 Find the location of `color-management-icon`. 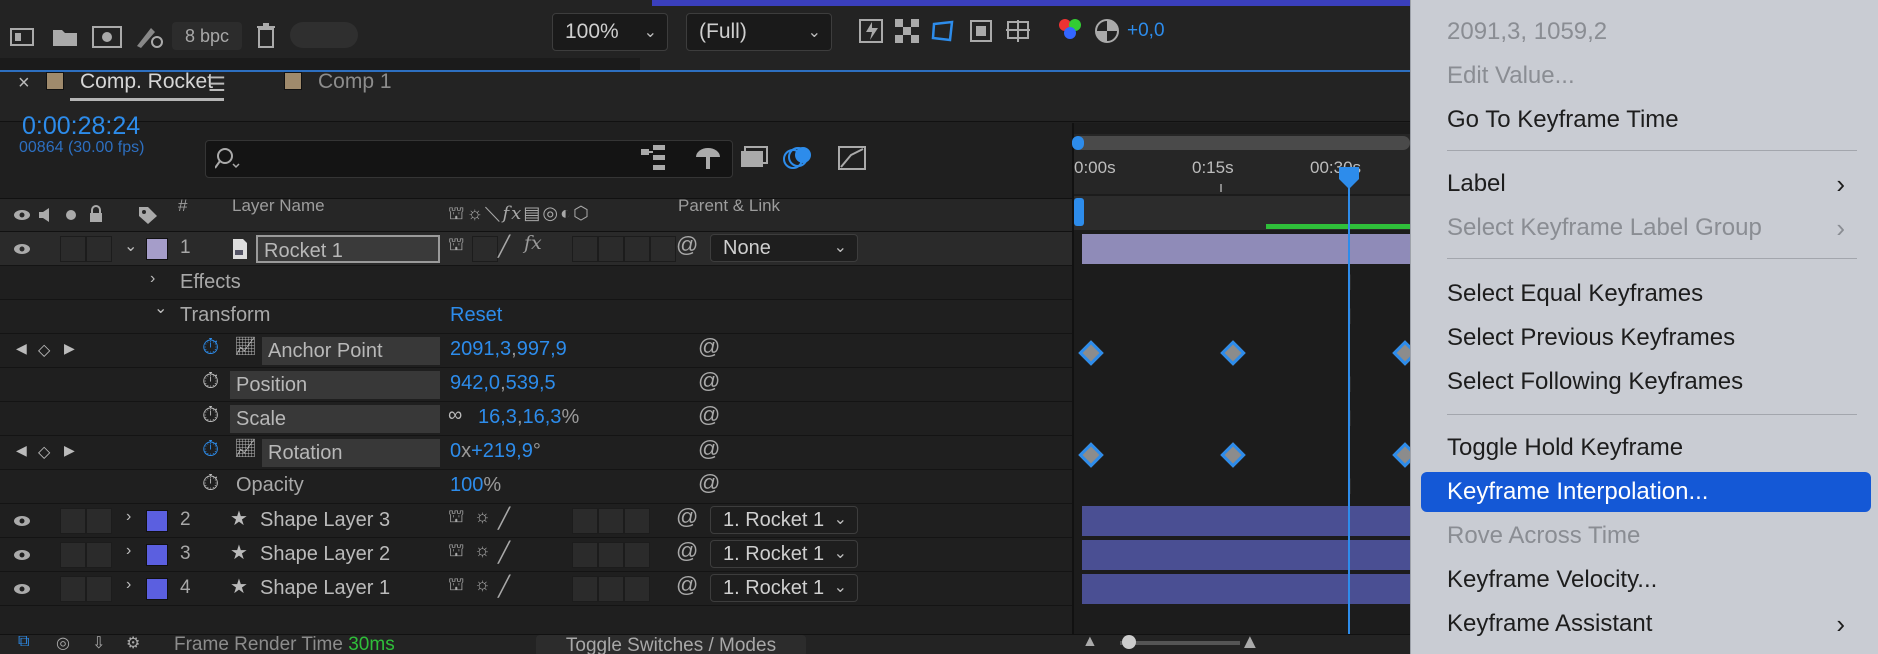

color-management-icon is located at coordinates (1107, 31).